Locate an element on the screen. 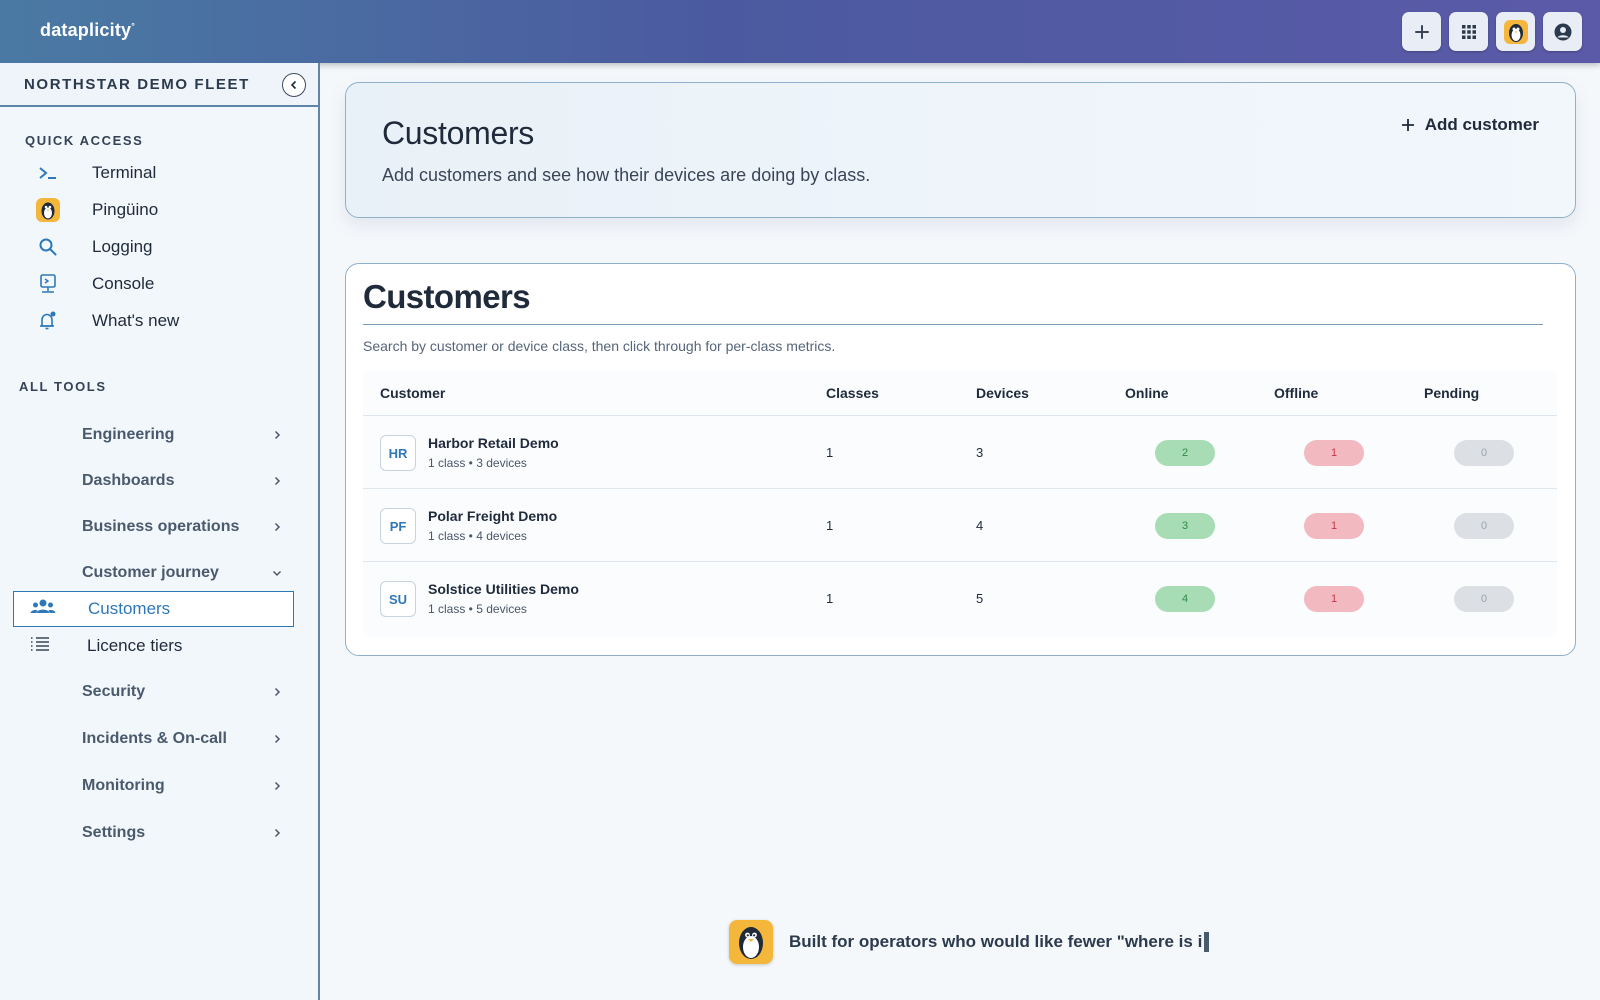  add-icon is located at coordinates (1421, 31).